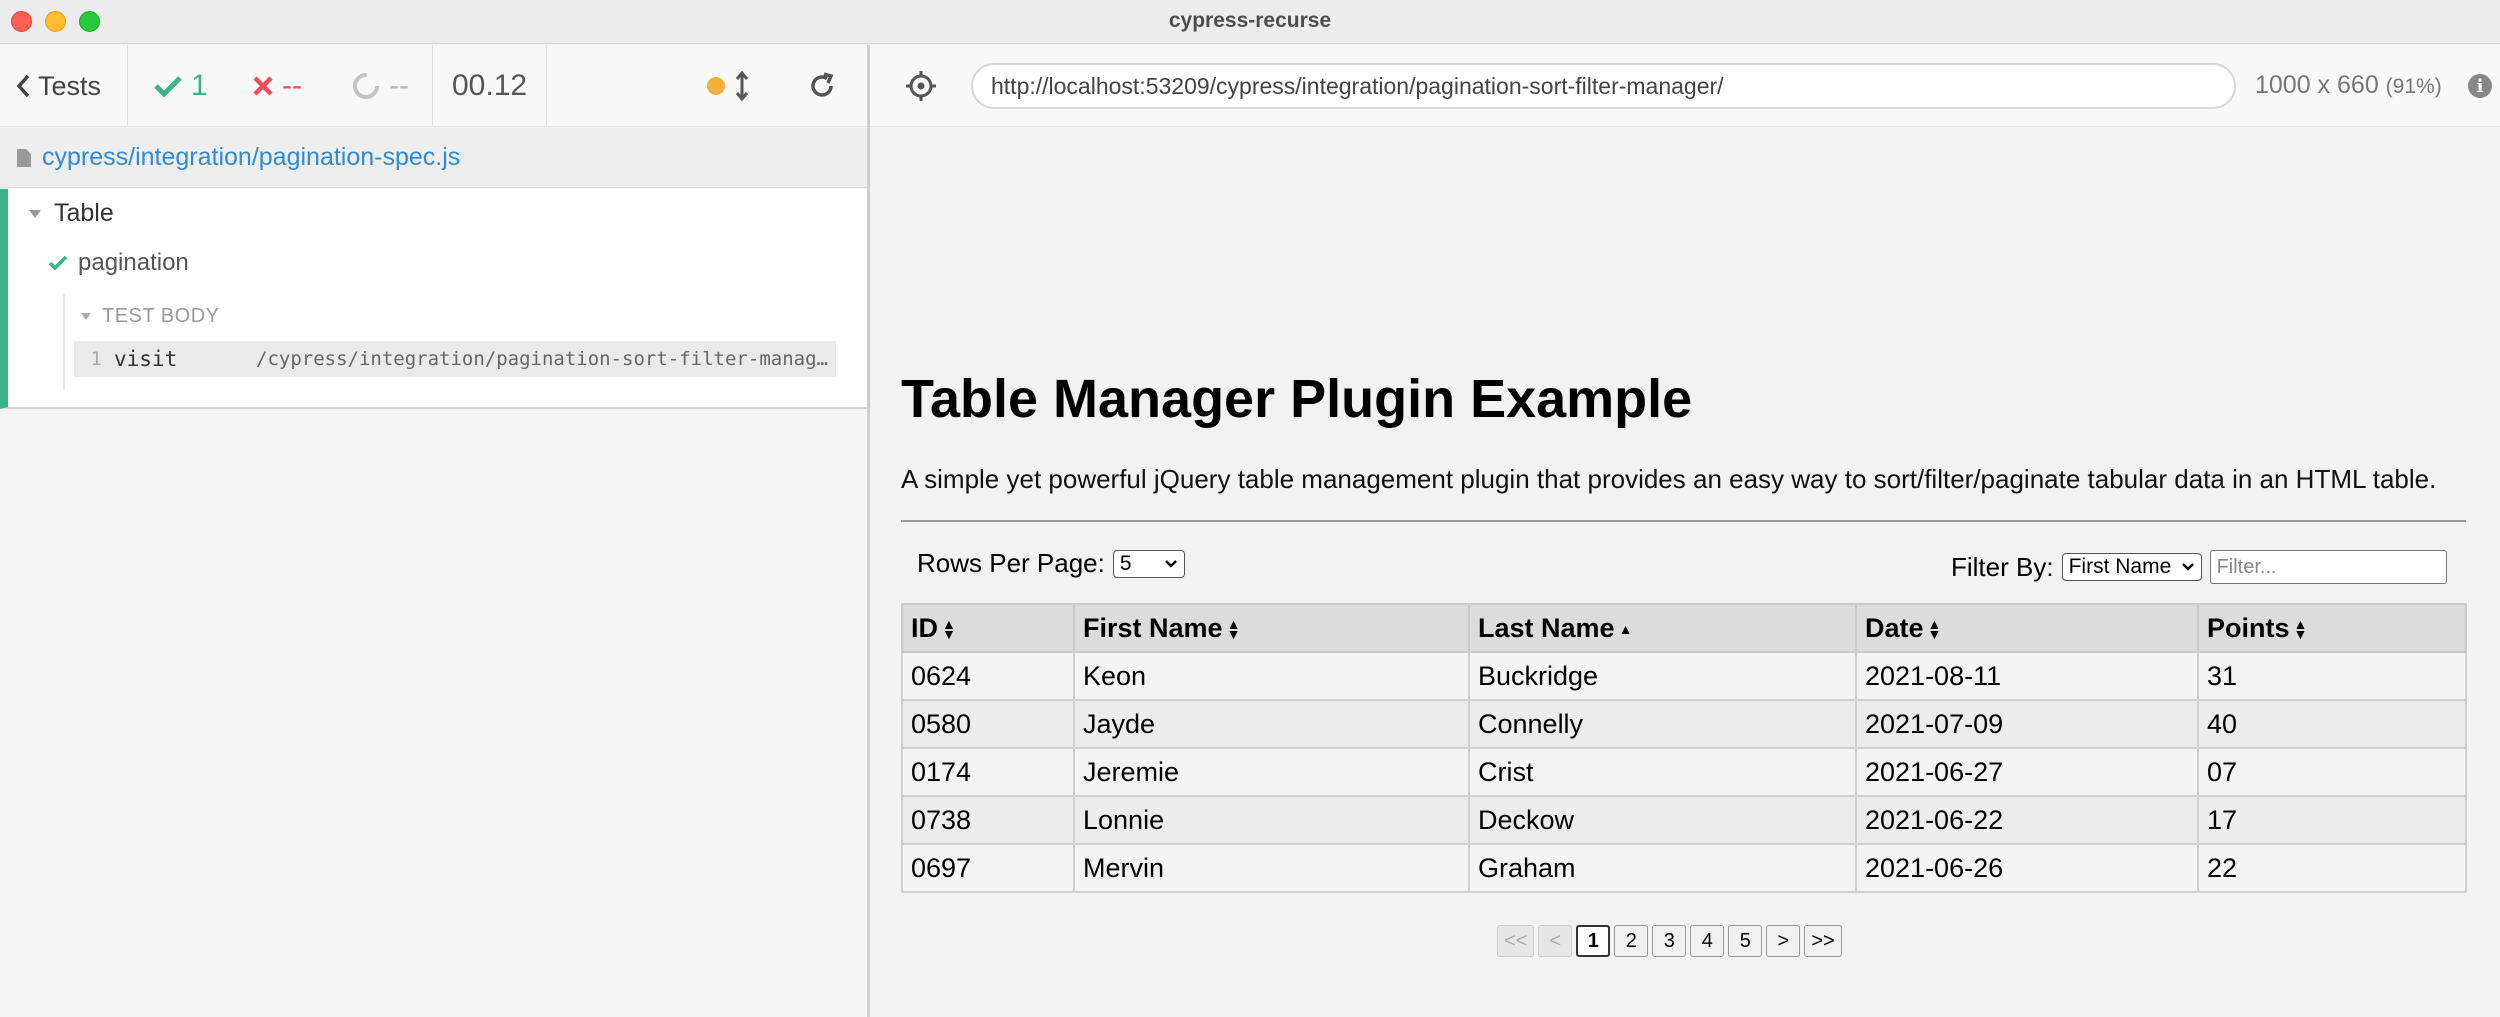  Describe the element at coordinates (2027, 724) in the screenshot. I see `cell-date: 2021-07-09` at that location.